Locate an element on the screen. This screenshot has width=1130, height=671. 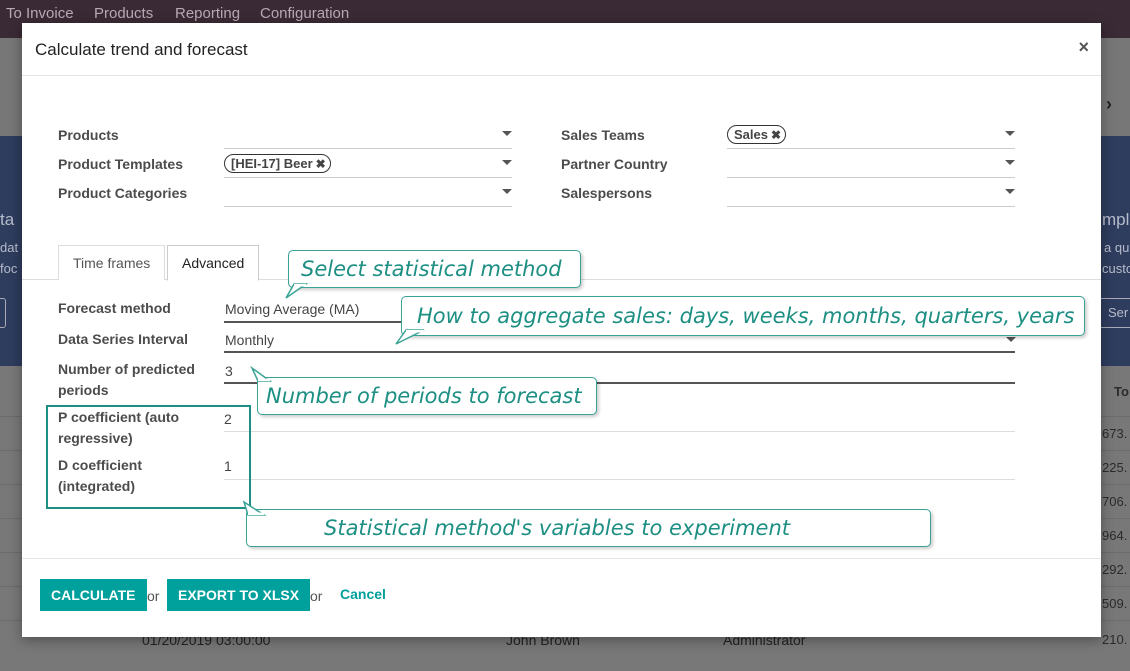
bg-cell: 292. is located at coordinates (1115, 569).